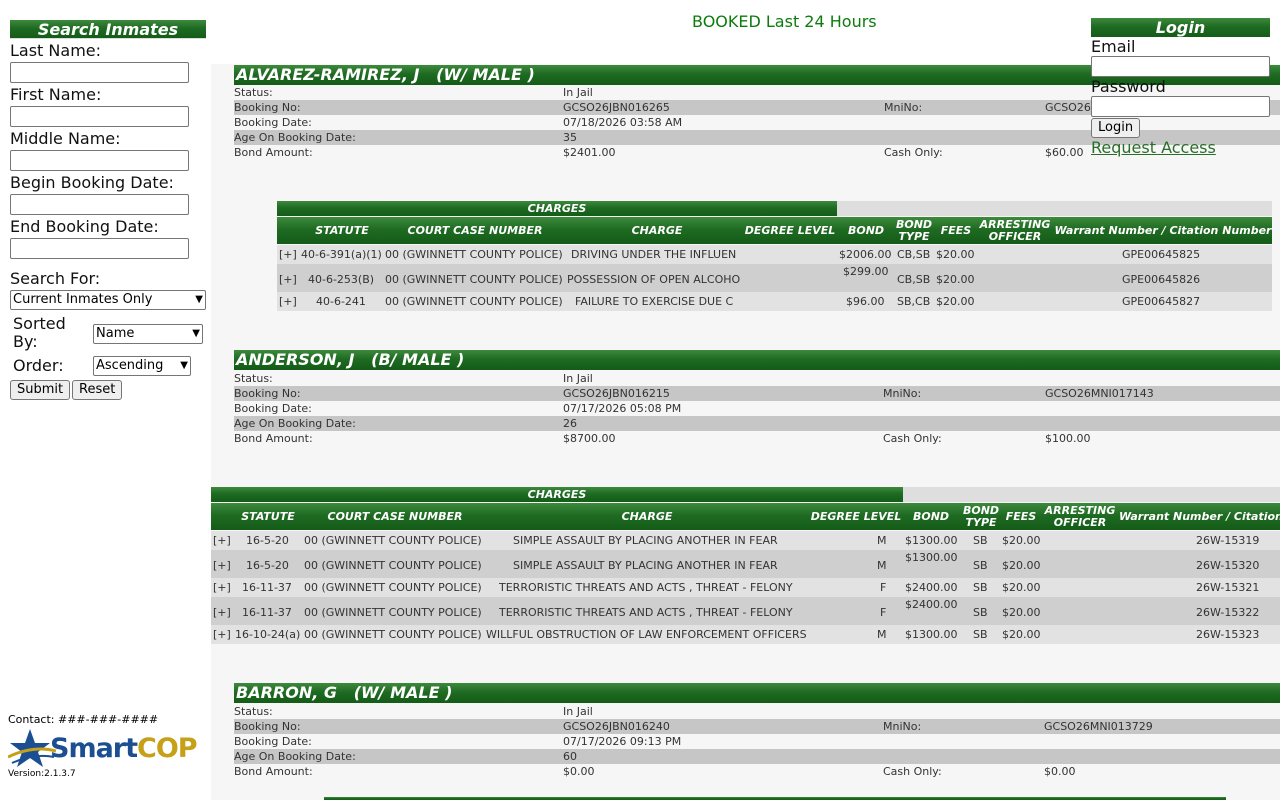  I want to click on last-name-label: Last Name:, so click(56, 50).